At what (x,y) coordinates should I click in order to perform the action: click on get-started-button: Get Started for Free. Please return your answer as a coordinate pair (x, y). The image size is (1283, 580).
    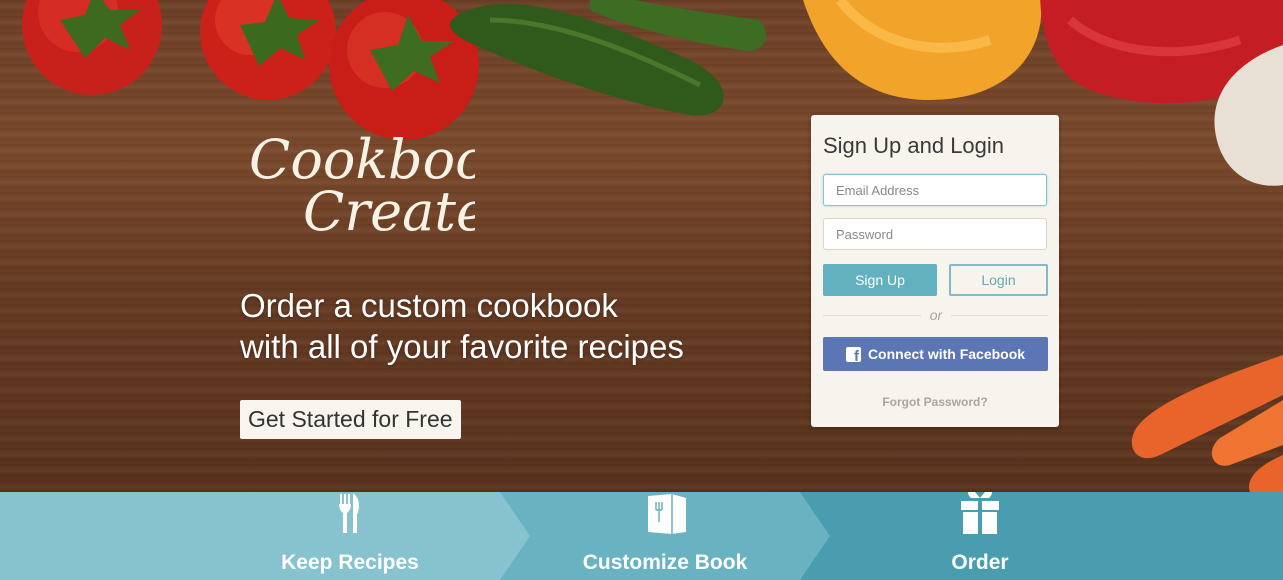
    Looking at the image, I should click on (350, 419).